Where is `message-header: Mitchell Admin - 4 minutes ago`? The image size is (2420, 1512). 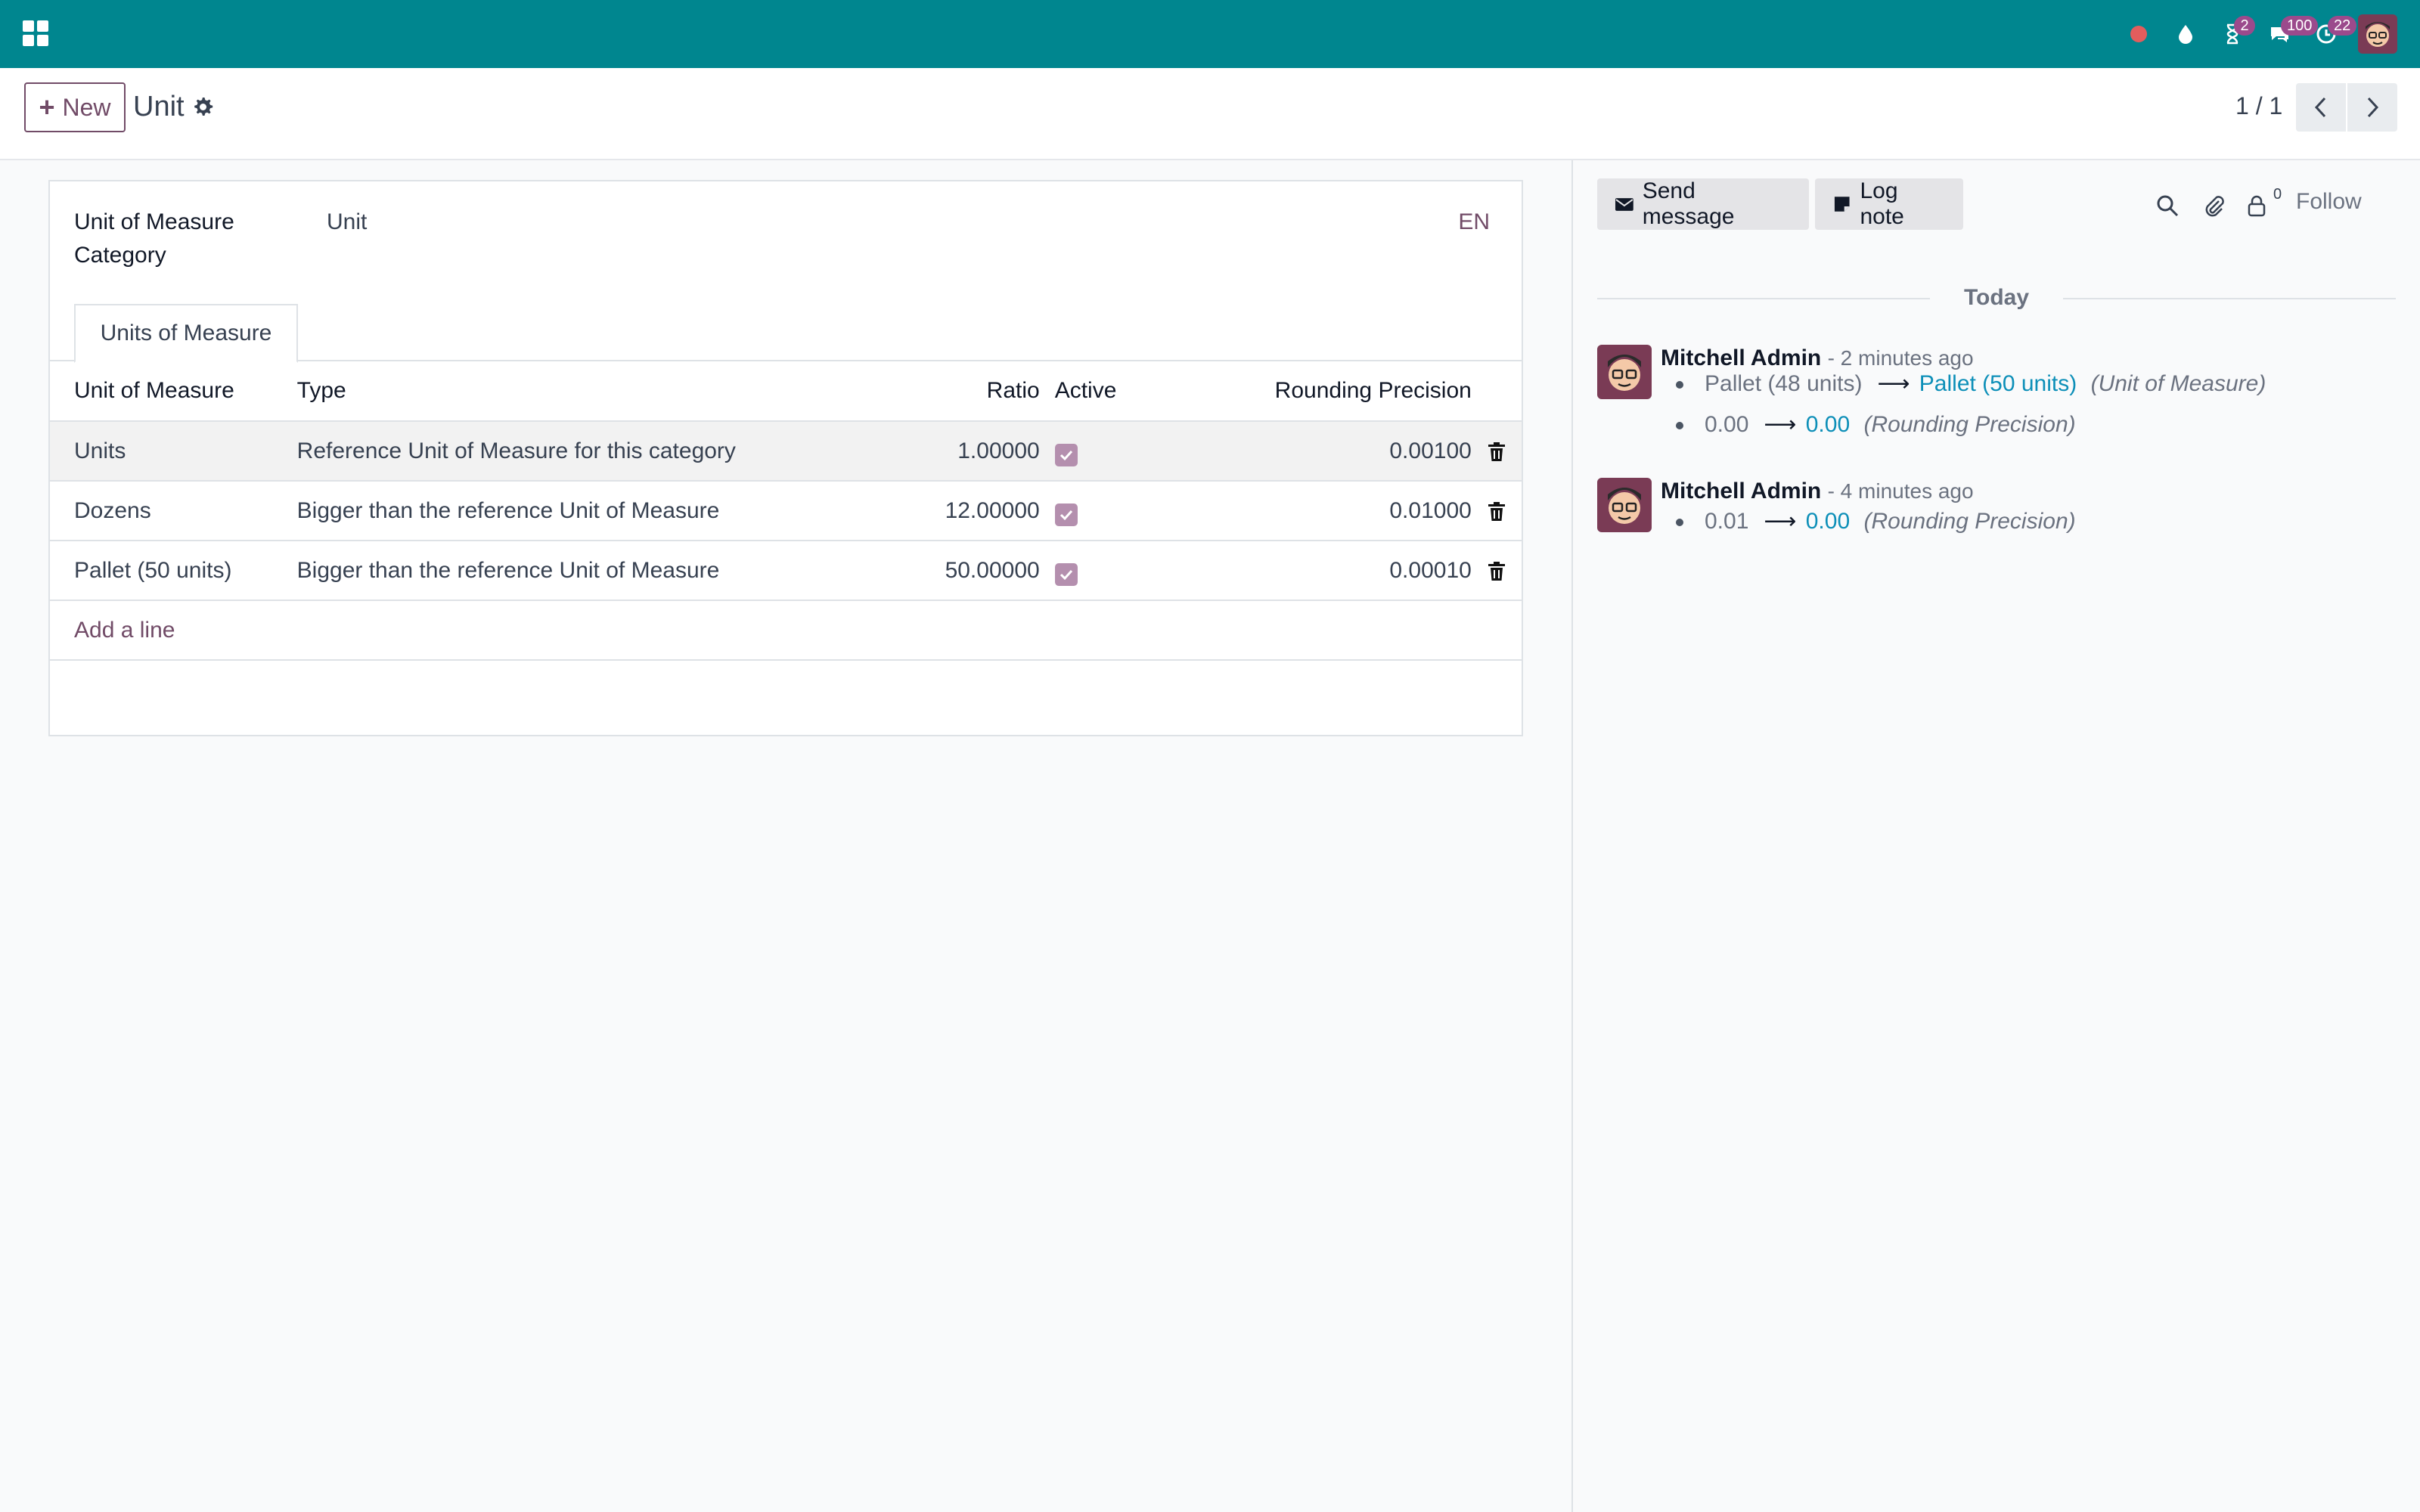 message-header: Mitchell Admin - 4 minutes ago is located at coordinates (1817, 491).